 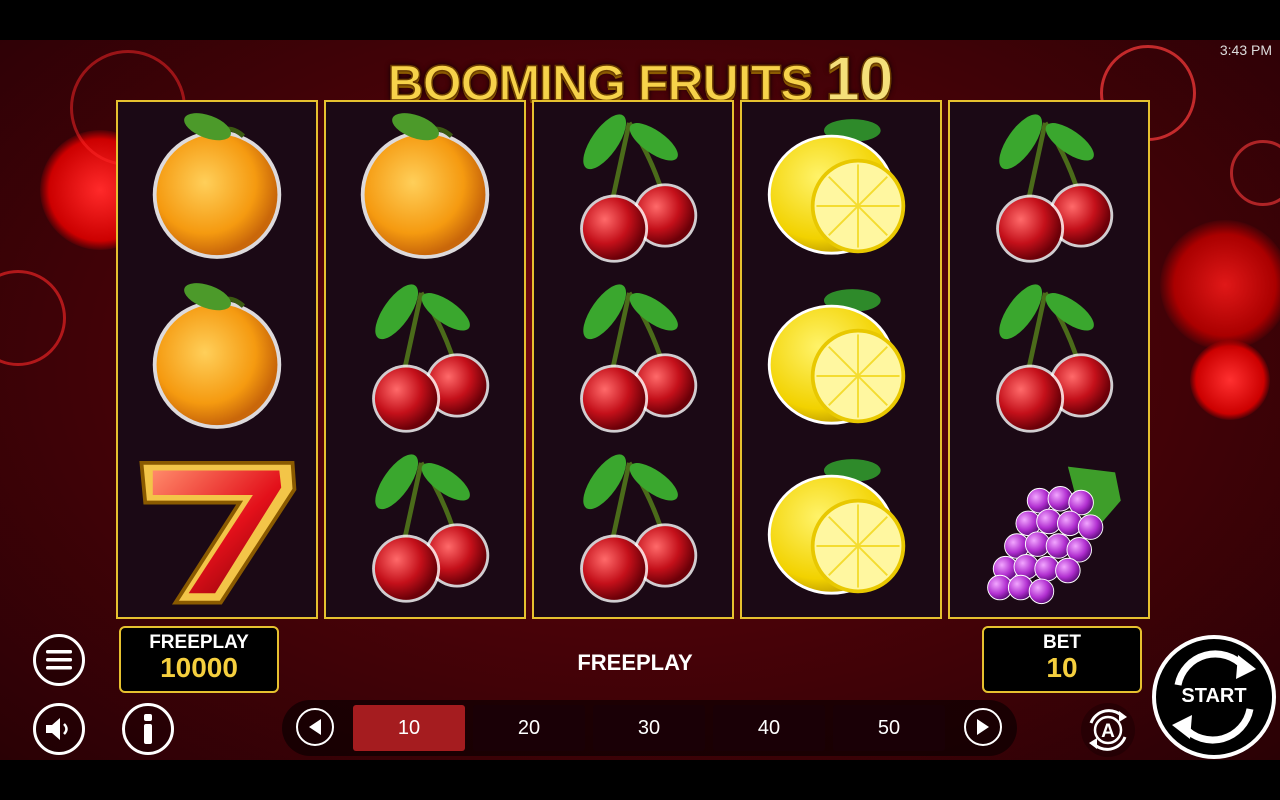 I want to click on bet-option-10: 10, so click(x=409, y=728).